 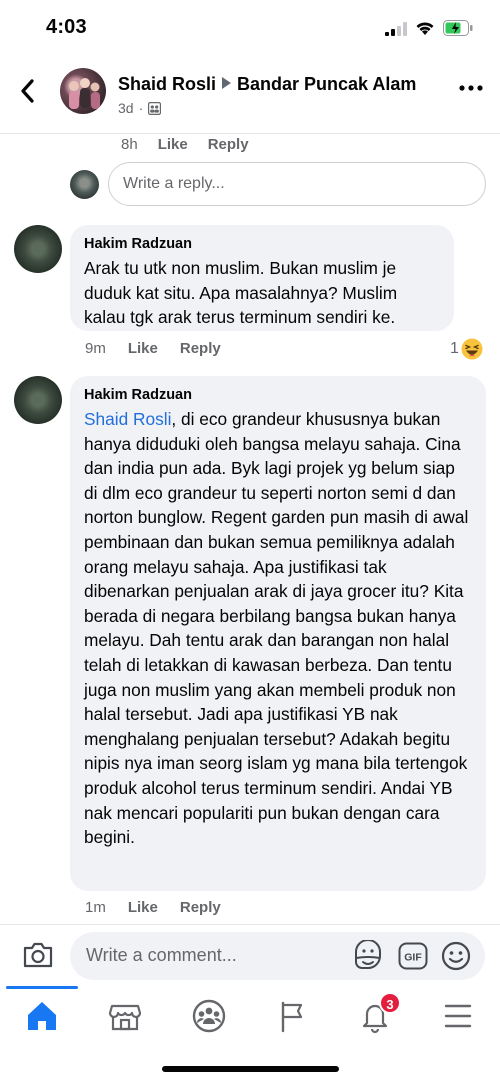 What do you see at coordinates (390, 1003) in the screenshot?
I see `notification-badge: 3` at bounding box center [390, 1003].